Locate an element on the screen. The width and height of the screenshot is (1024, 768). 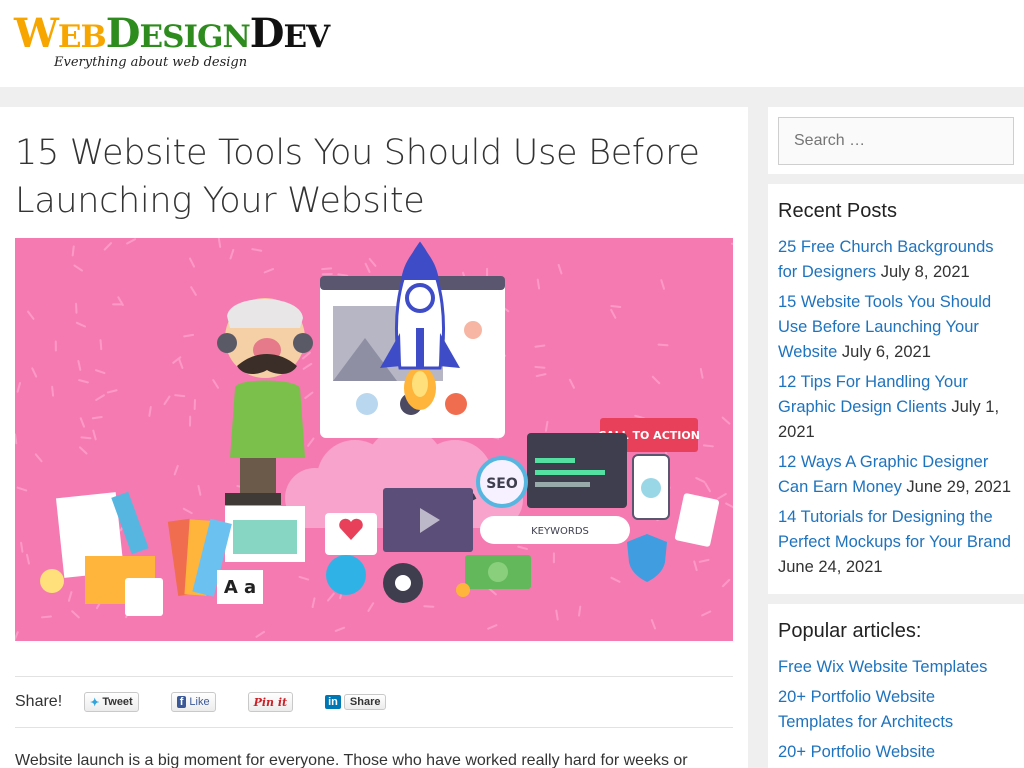
share-label: Share! is located at coordinates (39, 701).